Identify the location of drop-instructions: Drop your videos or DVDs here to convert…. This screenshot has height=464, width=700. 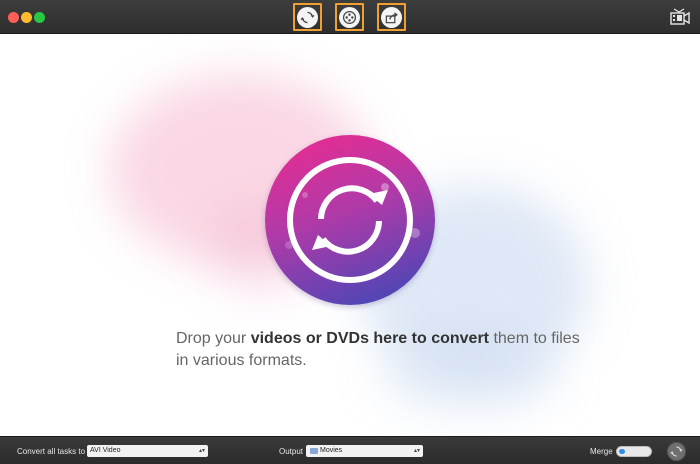
(378, 349).